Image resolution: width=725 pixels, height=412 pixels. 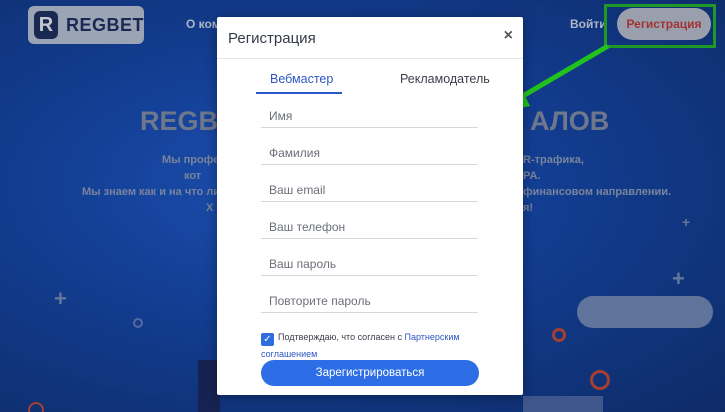 I want to click on phone-field, so click(x=369, y=227).